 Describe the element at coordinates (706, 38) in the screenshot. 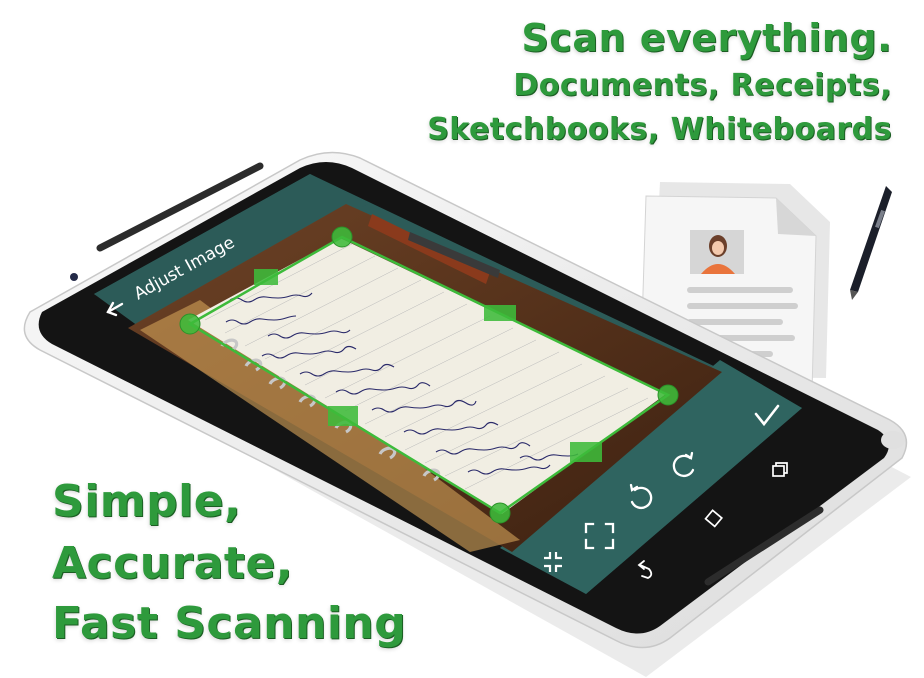

I see `headline: Scan everything.` at that location.